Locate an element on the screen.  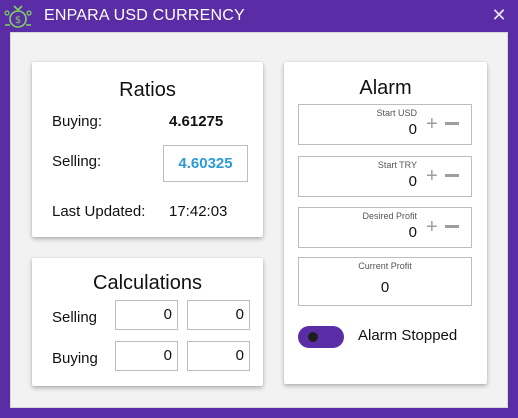
buying-label: Buying: is located at coordinates (77, 121).